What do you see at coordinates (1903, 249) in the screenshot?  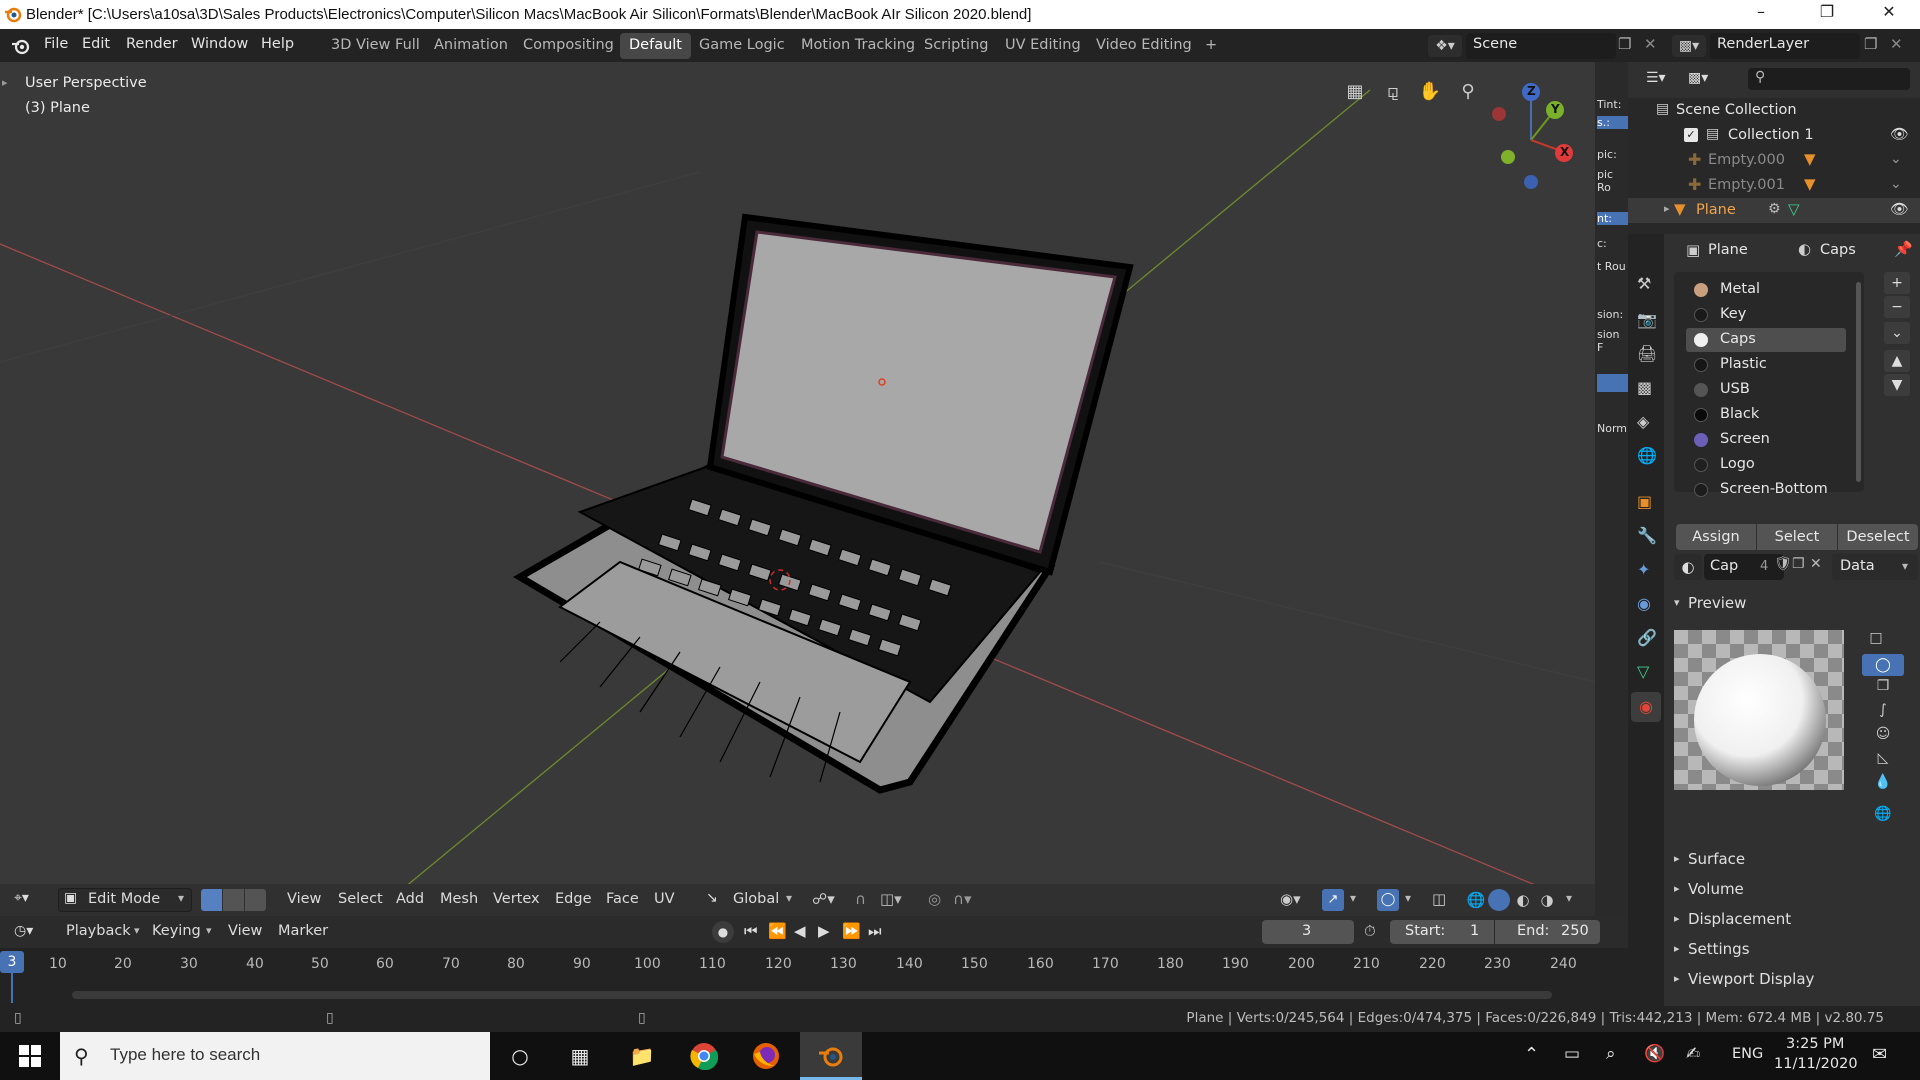 I see `pin-icon: 📌` at bounding box center [1903, 249].